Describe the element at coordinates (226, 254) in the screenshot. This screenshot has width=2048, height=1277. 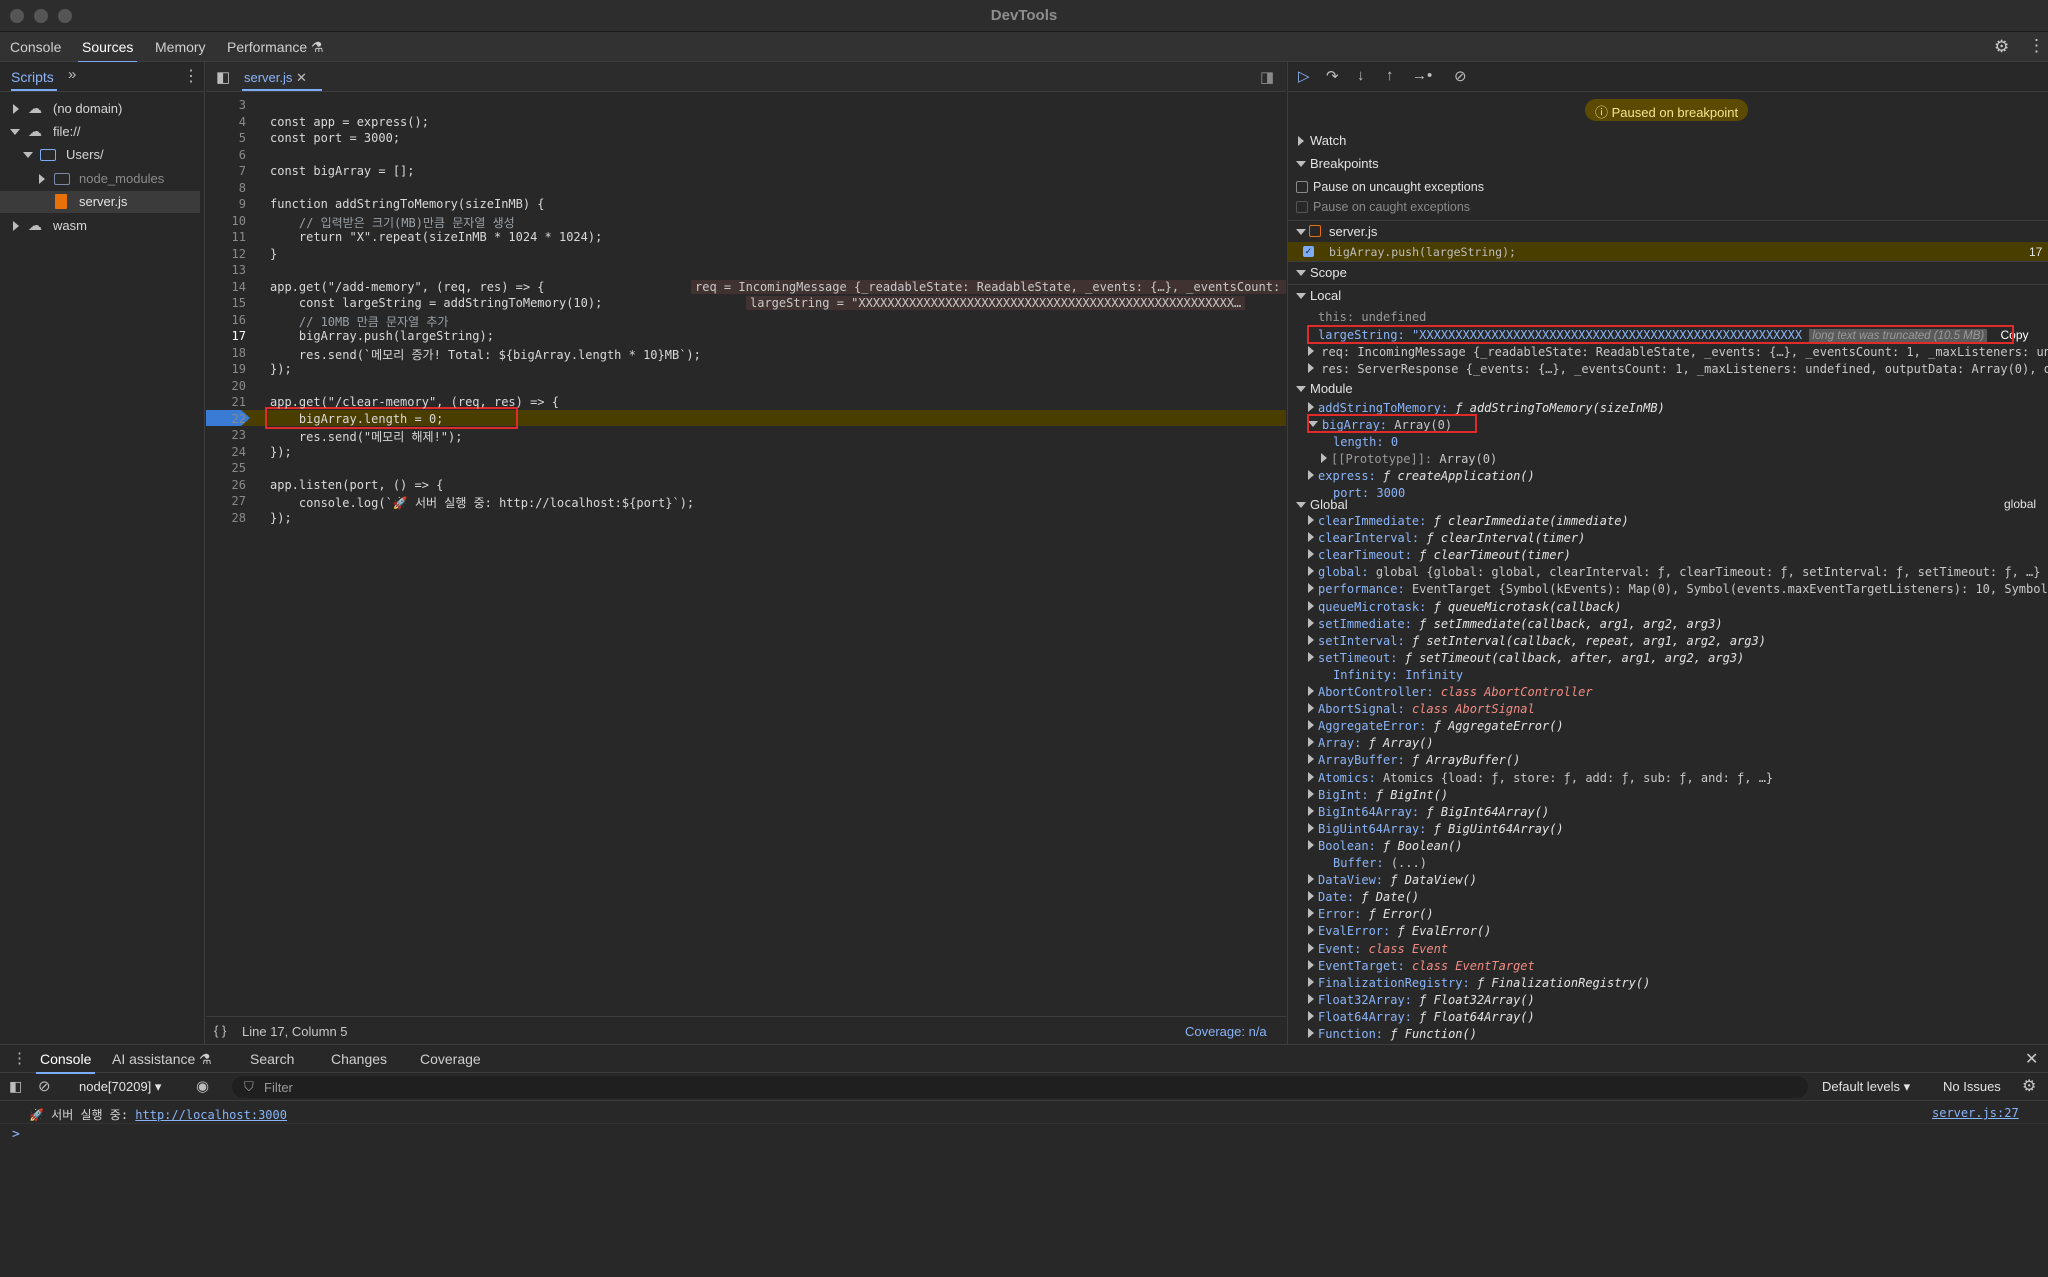
I see `line-number: 12` at that location.